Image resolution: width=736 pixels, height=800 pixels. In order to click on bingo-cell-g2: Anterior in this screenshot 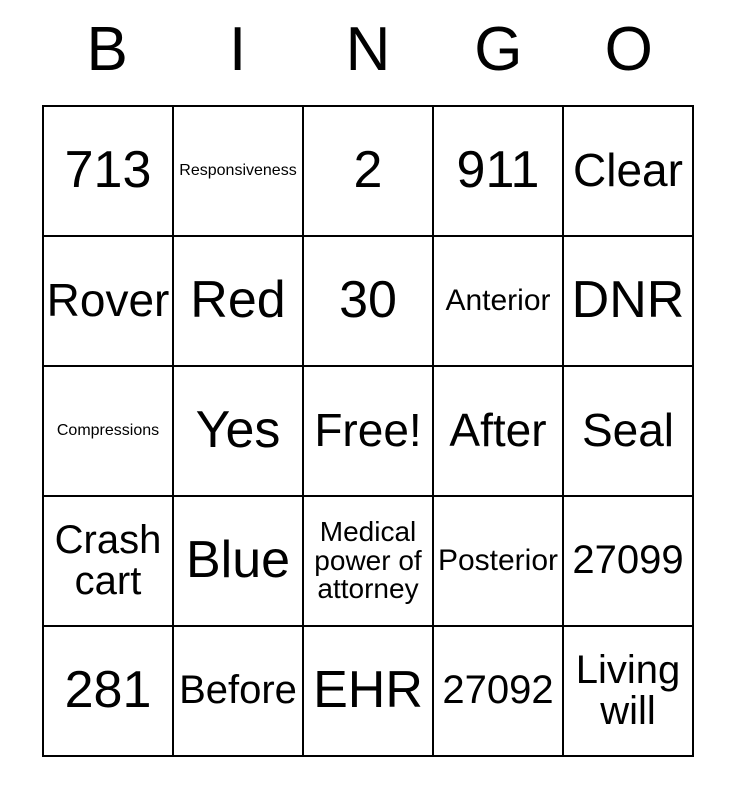, I will do `click(499, 302)`.